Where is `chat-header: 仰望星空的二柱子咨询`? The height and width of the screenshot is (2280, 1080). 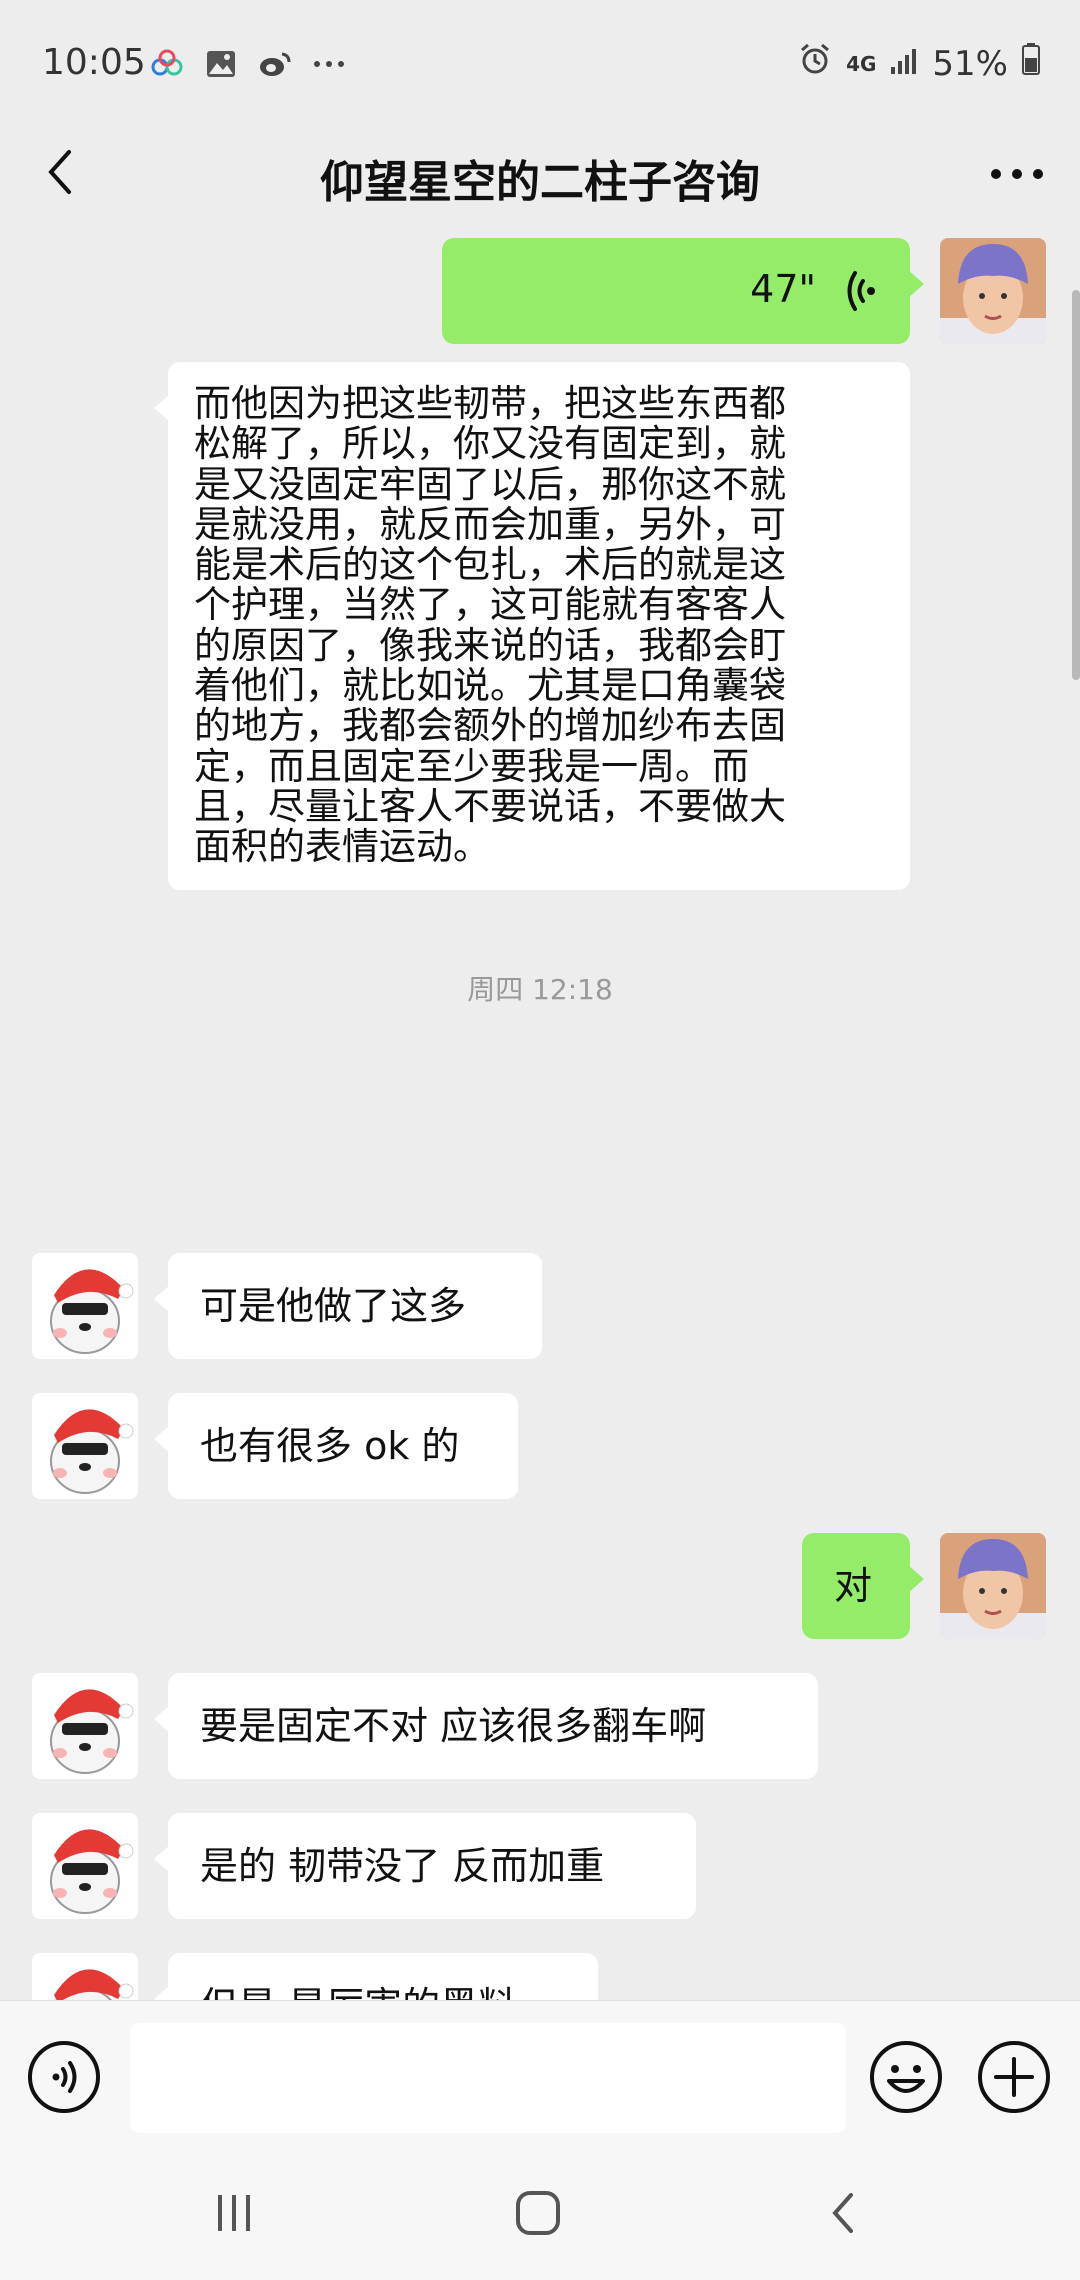
chat-header: 仰望星空的二柱子咨询 is located at coordinates (540, 175).